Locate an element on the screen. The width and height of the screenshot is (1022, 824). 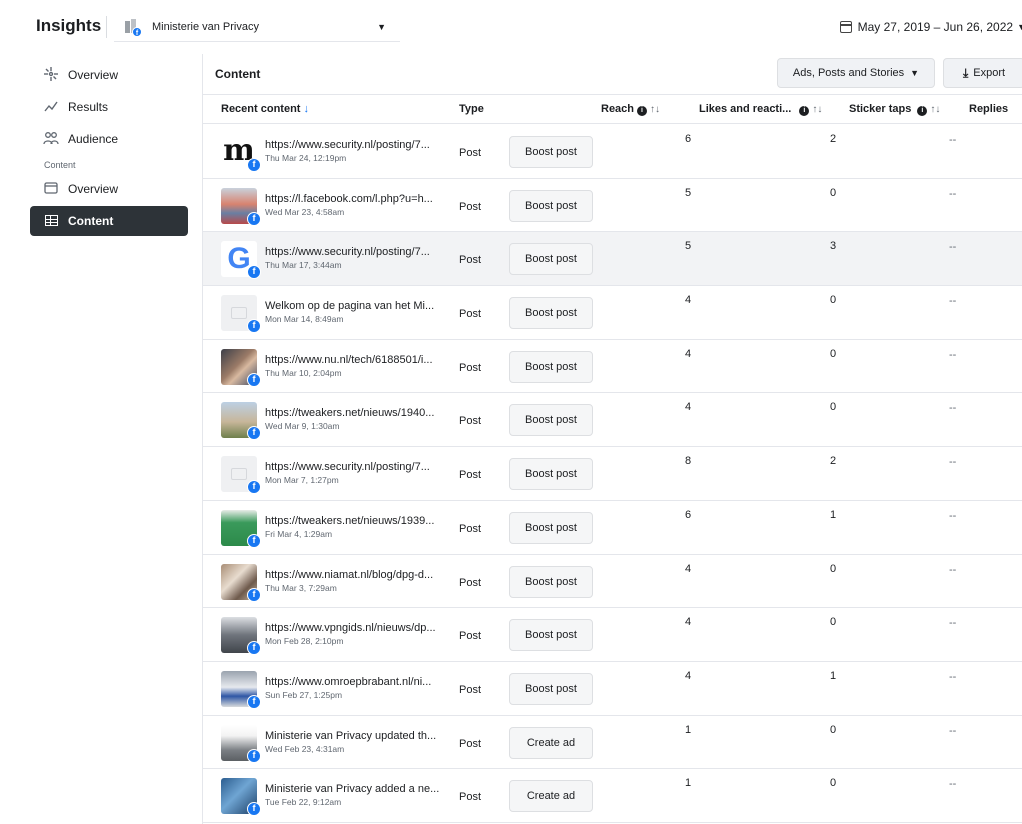
calendar-icon is located at coordinates (845, 27).